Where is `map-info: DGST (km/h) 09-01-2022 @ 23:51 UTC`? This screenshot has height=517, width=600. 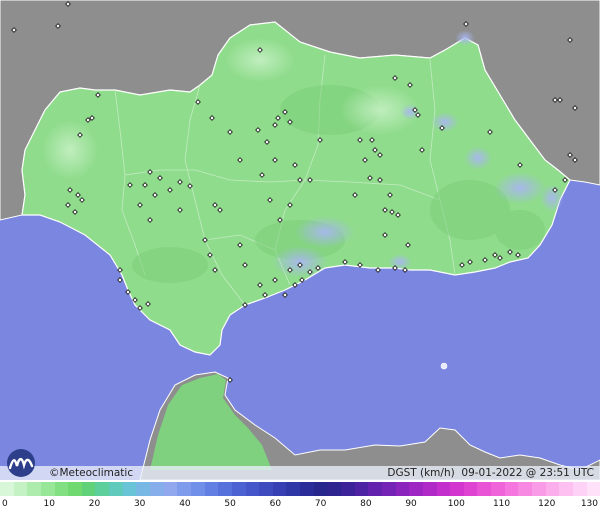
map-info: DGST (km/h) 09-01-2022 @ 23:51 UTC is located at coordinates (490, 473).